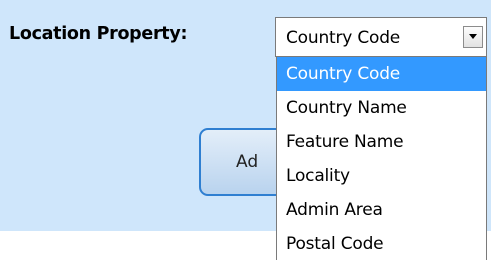 Image resolution: width=491 pixels, height=260 pixels. Describe the element at coordinates (381, 243) in the screenshot. I see `dropdown-option-postal-code: Postal Code` at that location.